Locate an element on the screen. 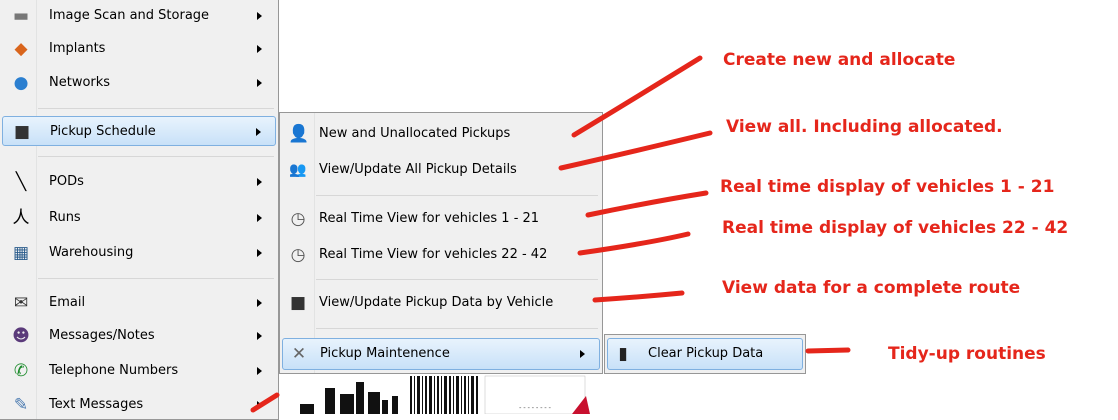  annotation-stroke-create-new is located at coordinates (637, 96).